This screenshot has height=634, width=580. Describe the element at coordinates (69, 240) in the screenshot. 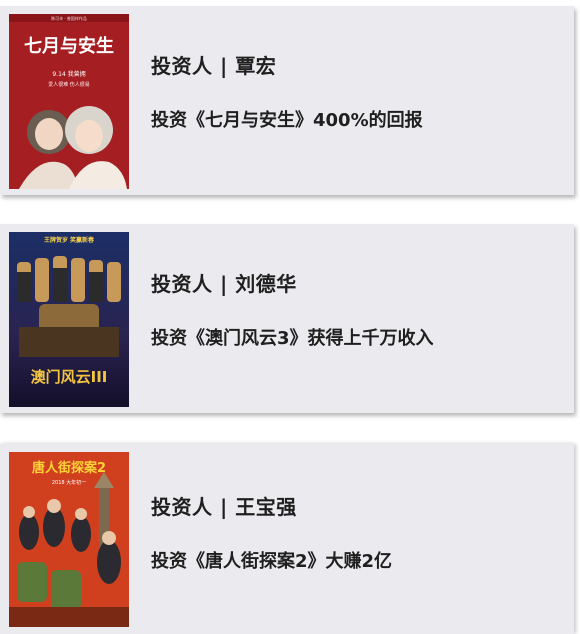

I see `poster-tagline: 王牌贺岁 笑赢新春` at that location.